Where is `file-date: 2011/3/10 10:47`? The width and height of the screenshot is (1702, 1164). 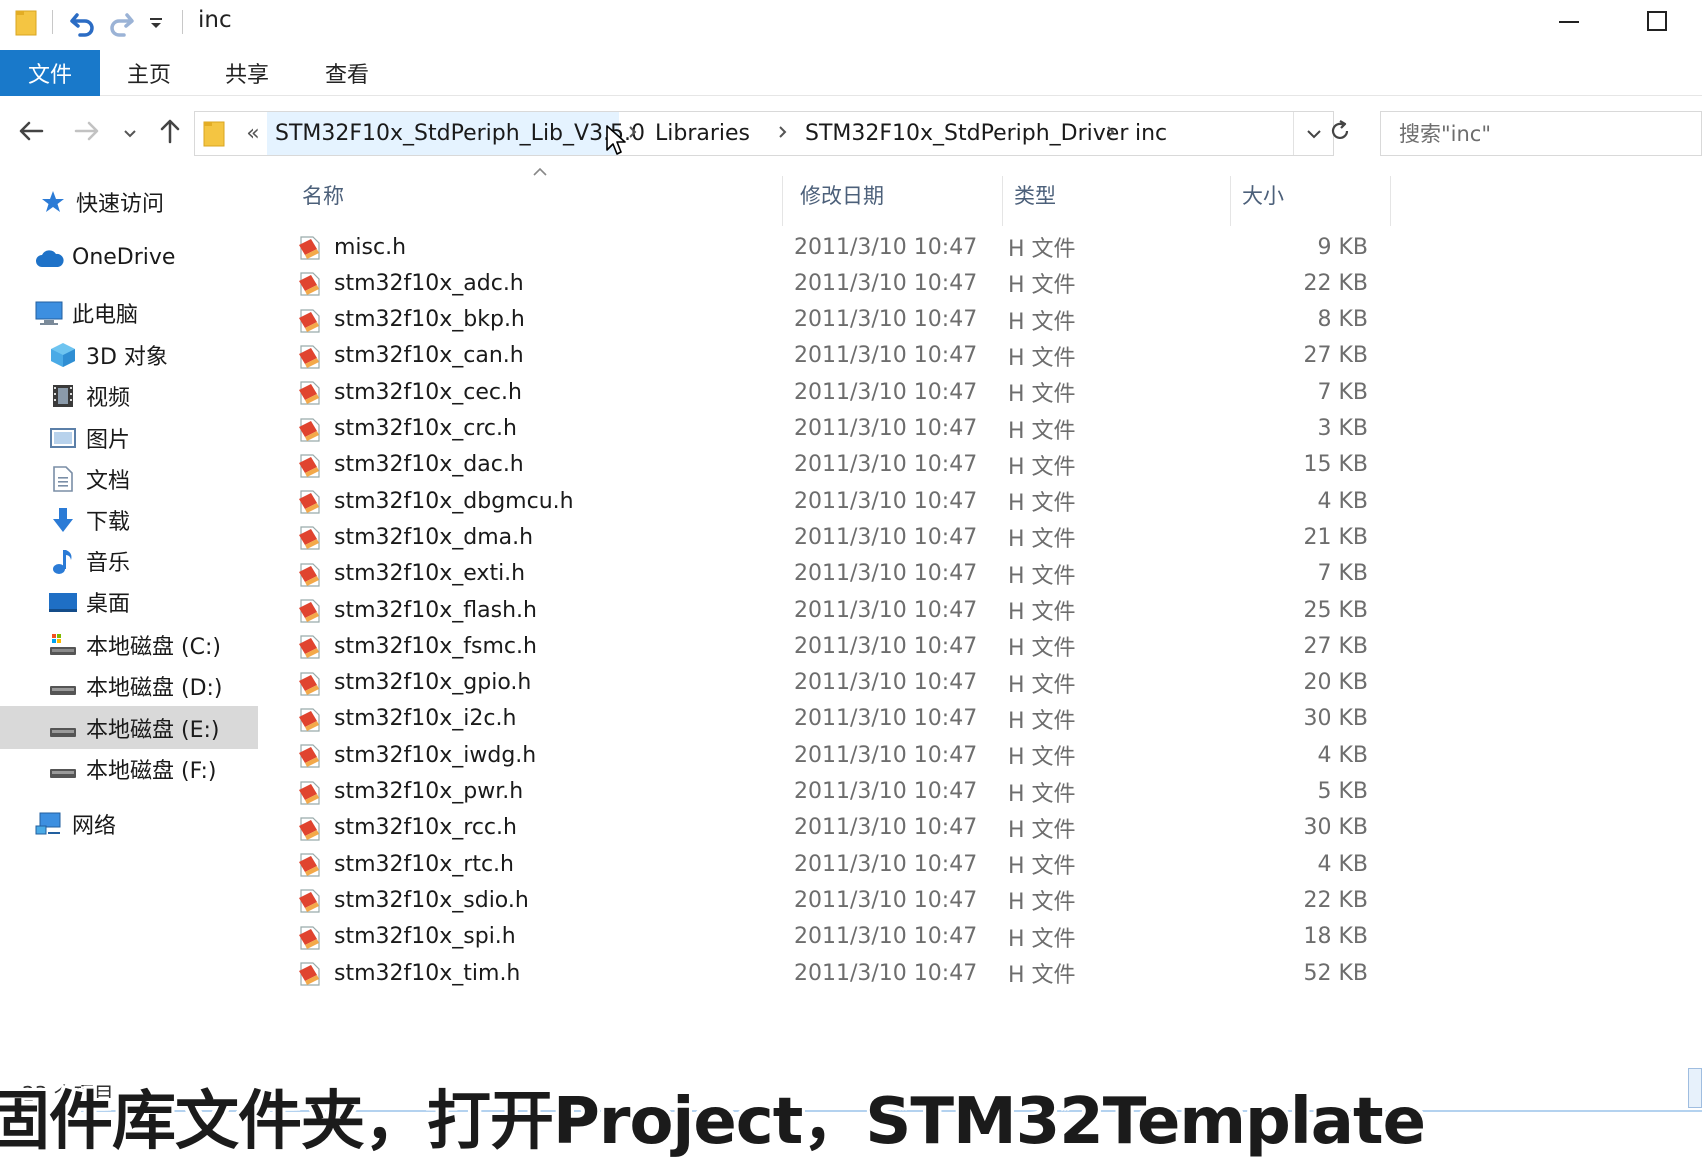
file-date: 2011/3/10 10:47 is located at coordinates (886, 574).